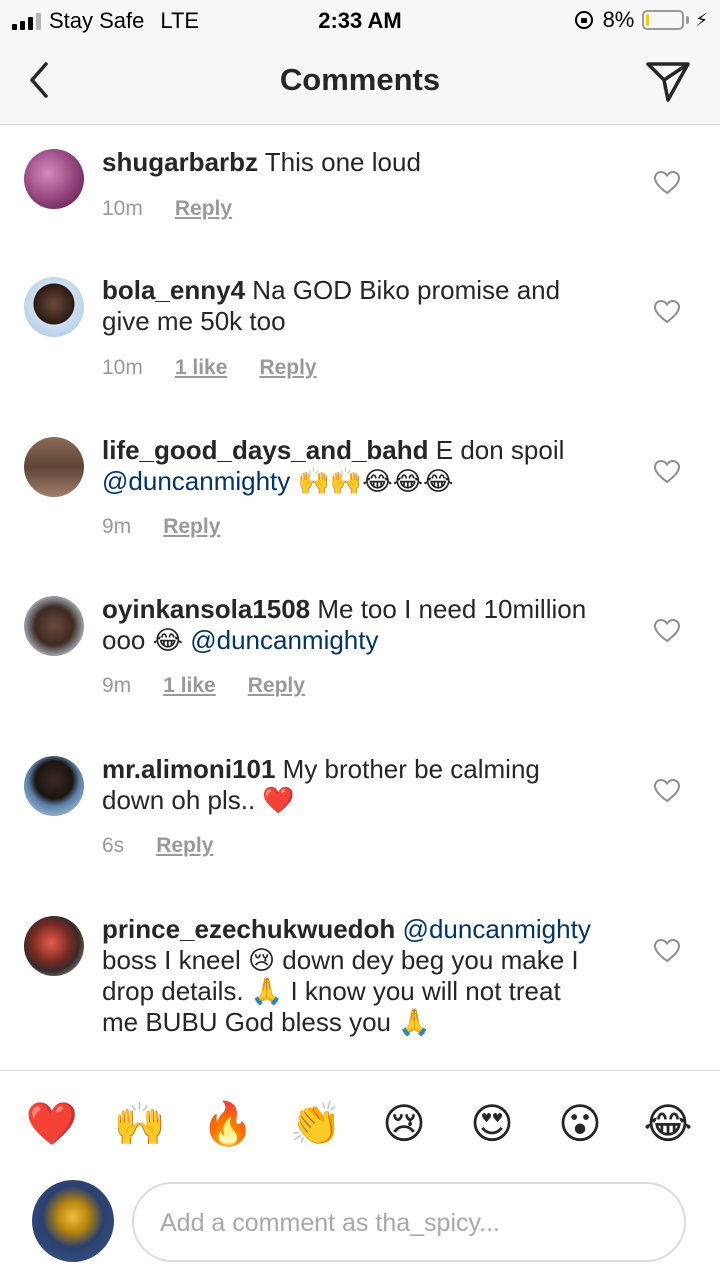 The image size is (720, 1280). What do you see at coordinates (265, 450) in the screenshot?
I see `comment-username: life_good_days_and_bahd` at bounding box center [265, 450].